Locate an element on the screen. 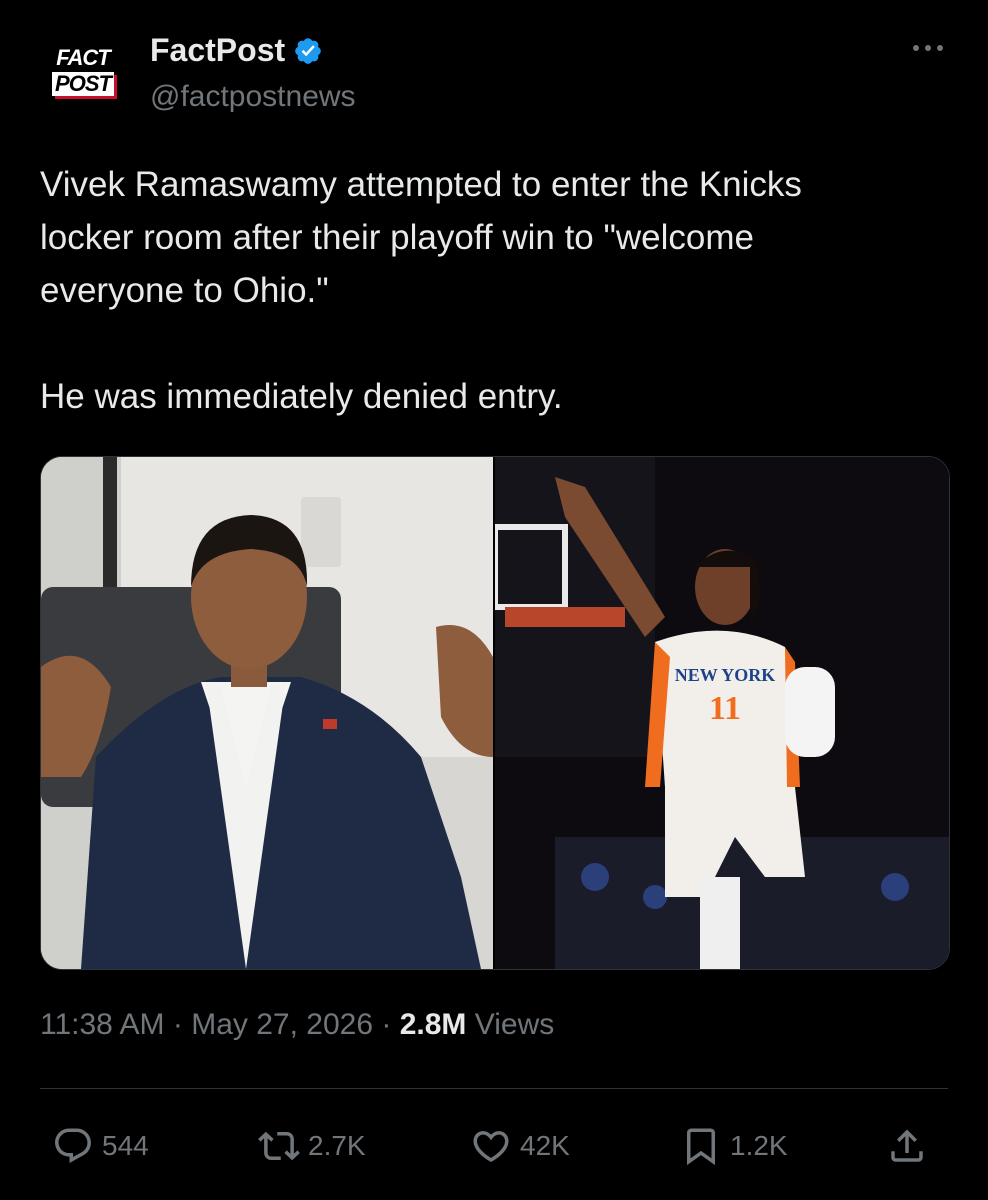  repost-icon is located at coordinates (279, 1146).